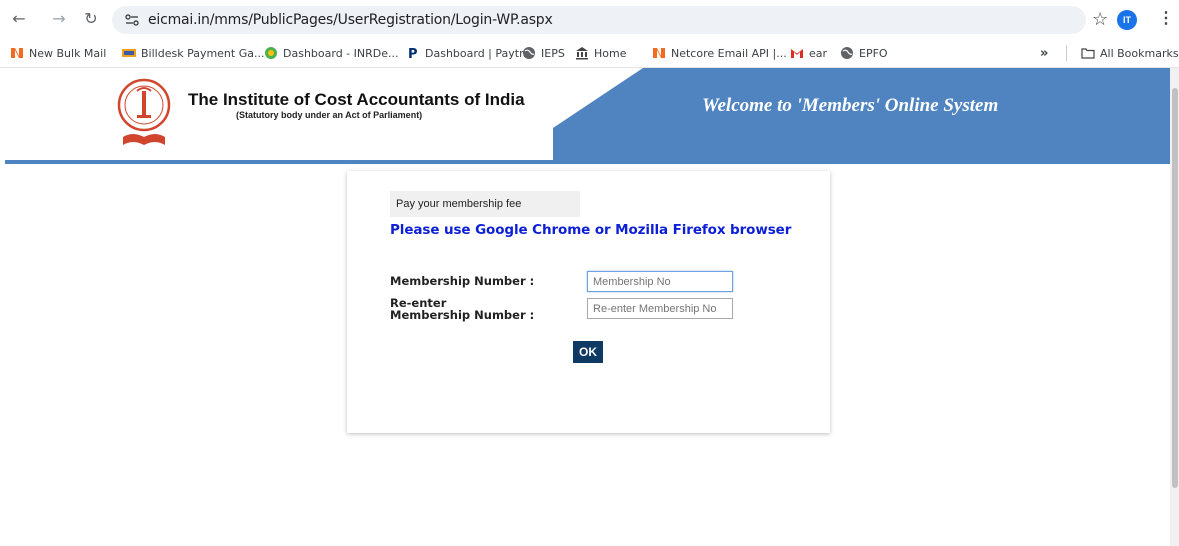  What do you see at coordinates (462, 281) in the screenshot?
I see `membership-number-label: Membership Number :` at bounding box center [462, 281].